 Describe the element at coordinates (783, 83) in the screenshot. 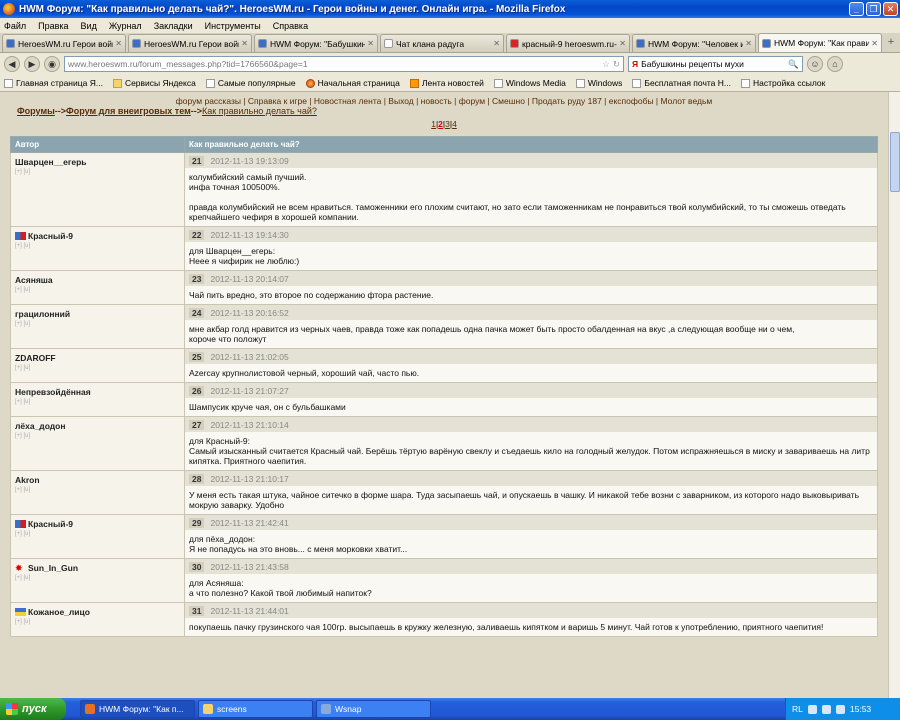

I see `bookmark-item: Настройка ссылок` at that location.